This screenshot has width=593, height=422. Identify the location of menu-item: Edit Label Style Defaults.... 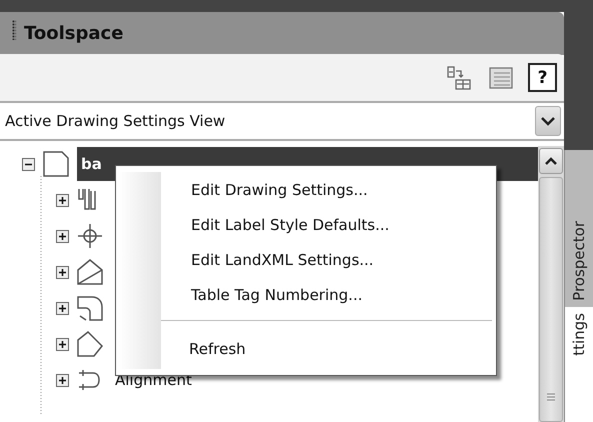
(328, 224).